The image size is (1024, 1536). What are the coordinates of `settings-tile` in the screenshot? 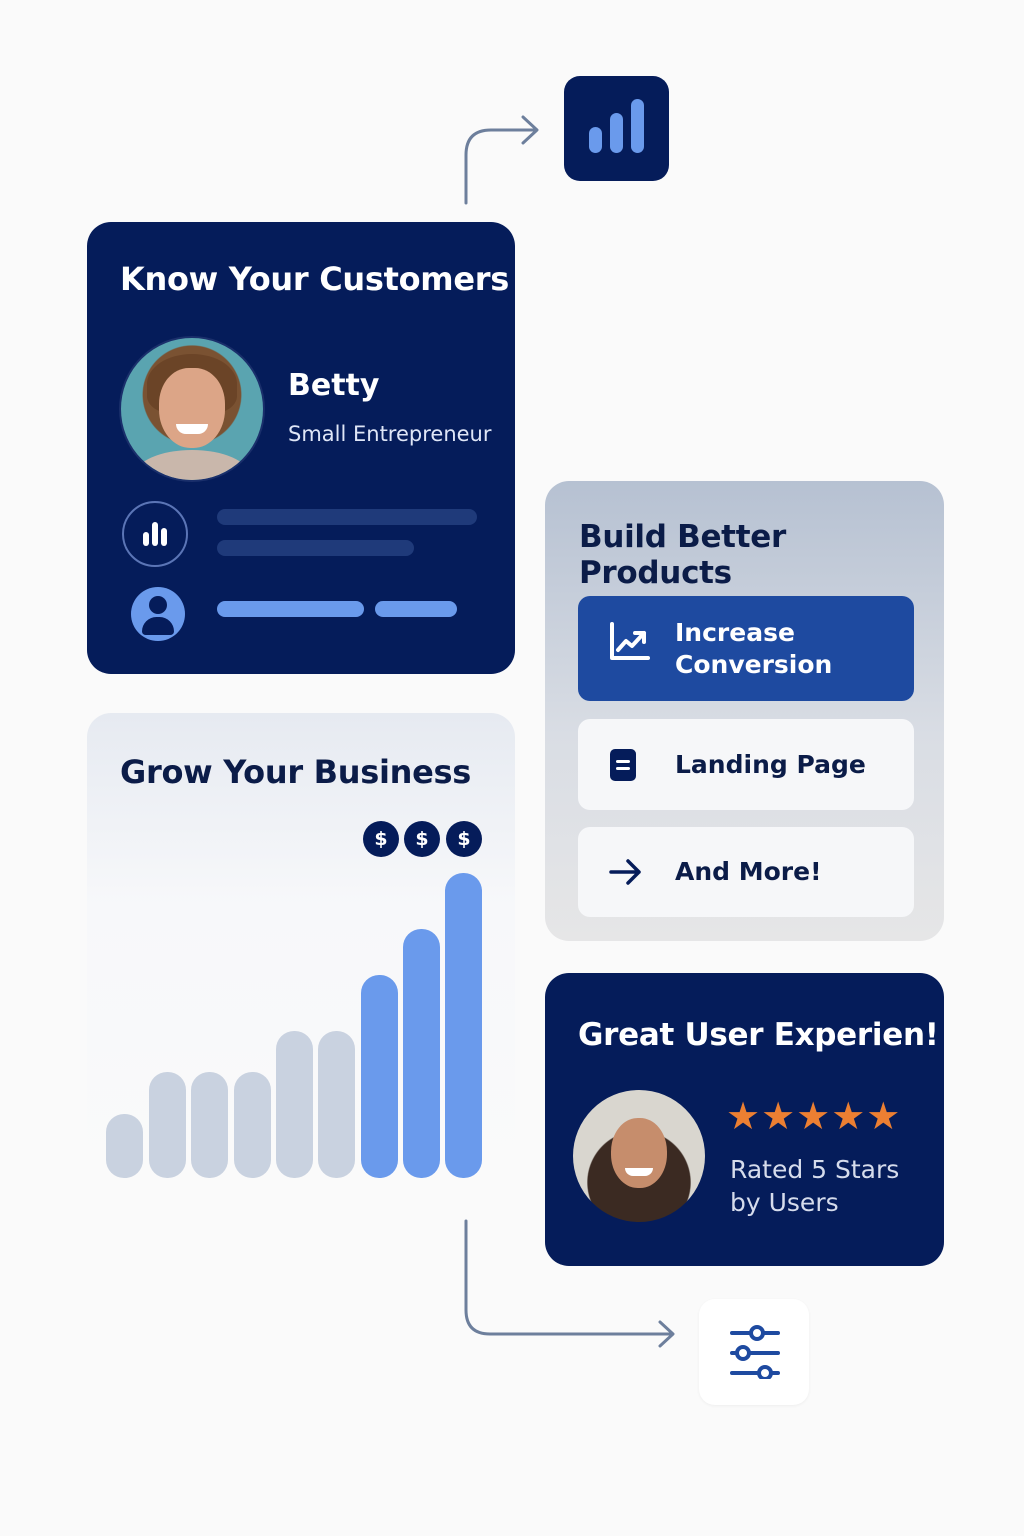 It's located at (754, 1352).